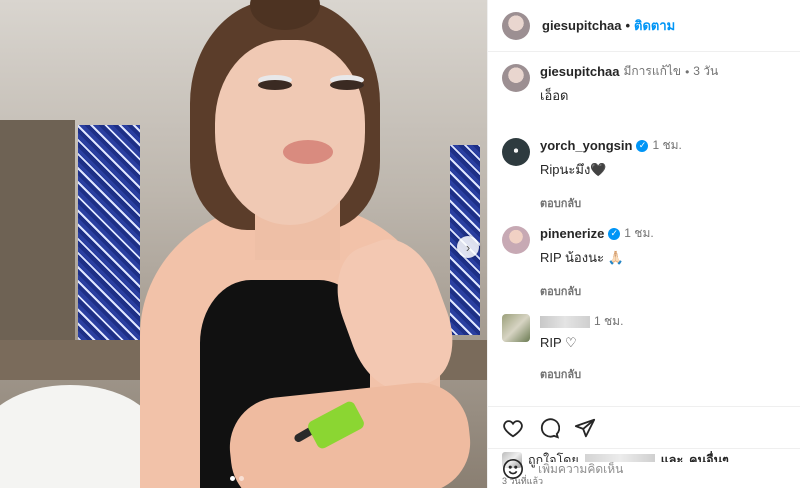  What do you see at coordinates (516, 25) in the screenshot?
I see `author-avatar` at bounding box center [516, 25].